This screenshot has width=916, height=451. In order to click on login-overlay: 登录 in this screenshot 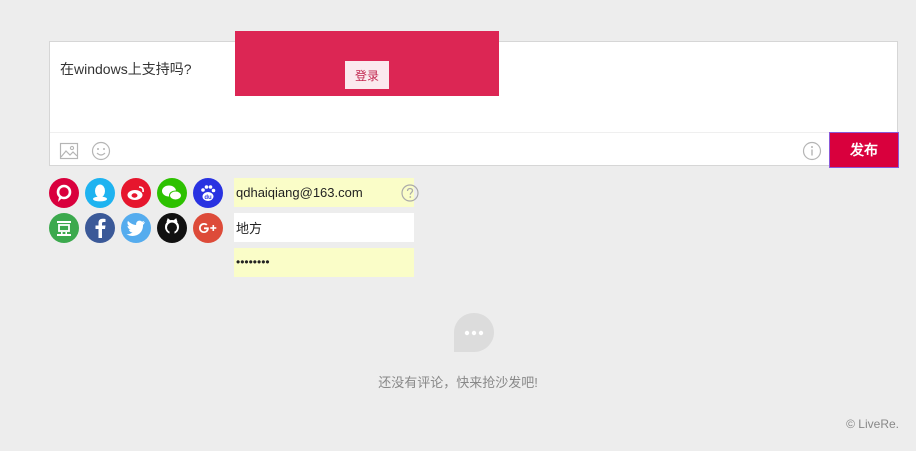, I will do `click(367, 63)`.